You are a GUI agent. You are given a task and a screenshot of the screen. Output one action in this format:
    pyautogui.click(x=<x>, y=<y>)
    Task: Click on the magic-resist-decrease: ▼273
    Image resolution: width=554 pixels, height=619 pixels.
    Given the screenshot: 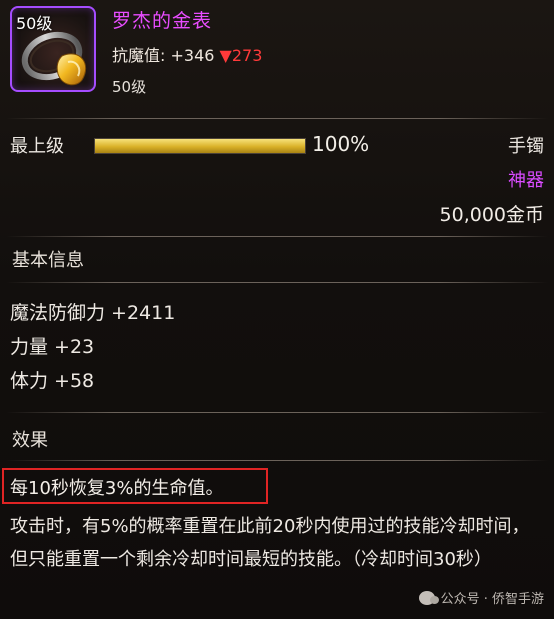 What is the action you would take?
    pyautogui.click(x=241, y=55)
    